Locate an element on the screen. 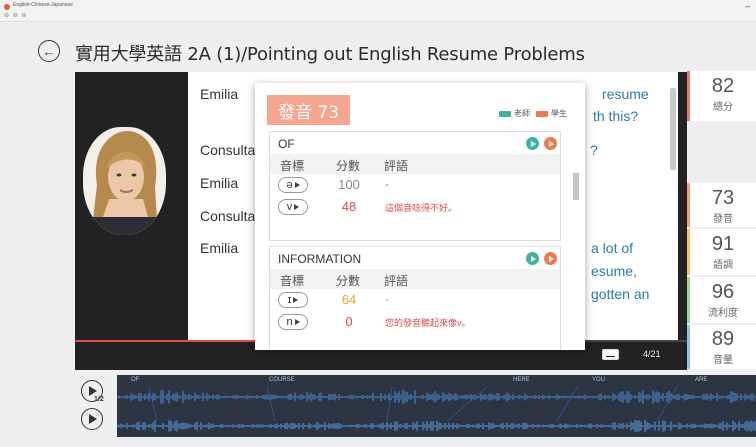 The image size is (756, 447). subtitle-icon is located at coordinates (610, 354).